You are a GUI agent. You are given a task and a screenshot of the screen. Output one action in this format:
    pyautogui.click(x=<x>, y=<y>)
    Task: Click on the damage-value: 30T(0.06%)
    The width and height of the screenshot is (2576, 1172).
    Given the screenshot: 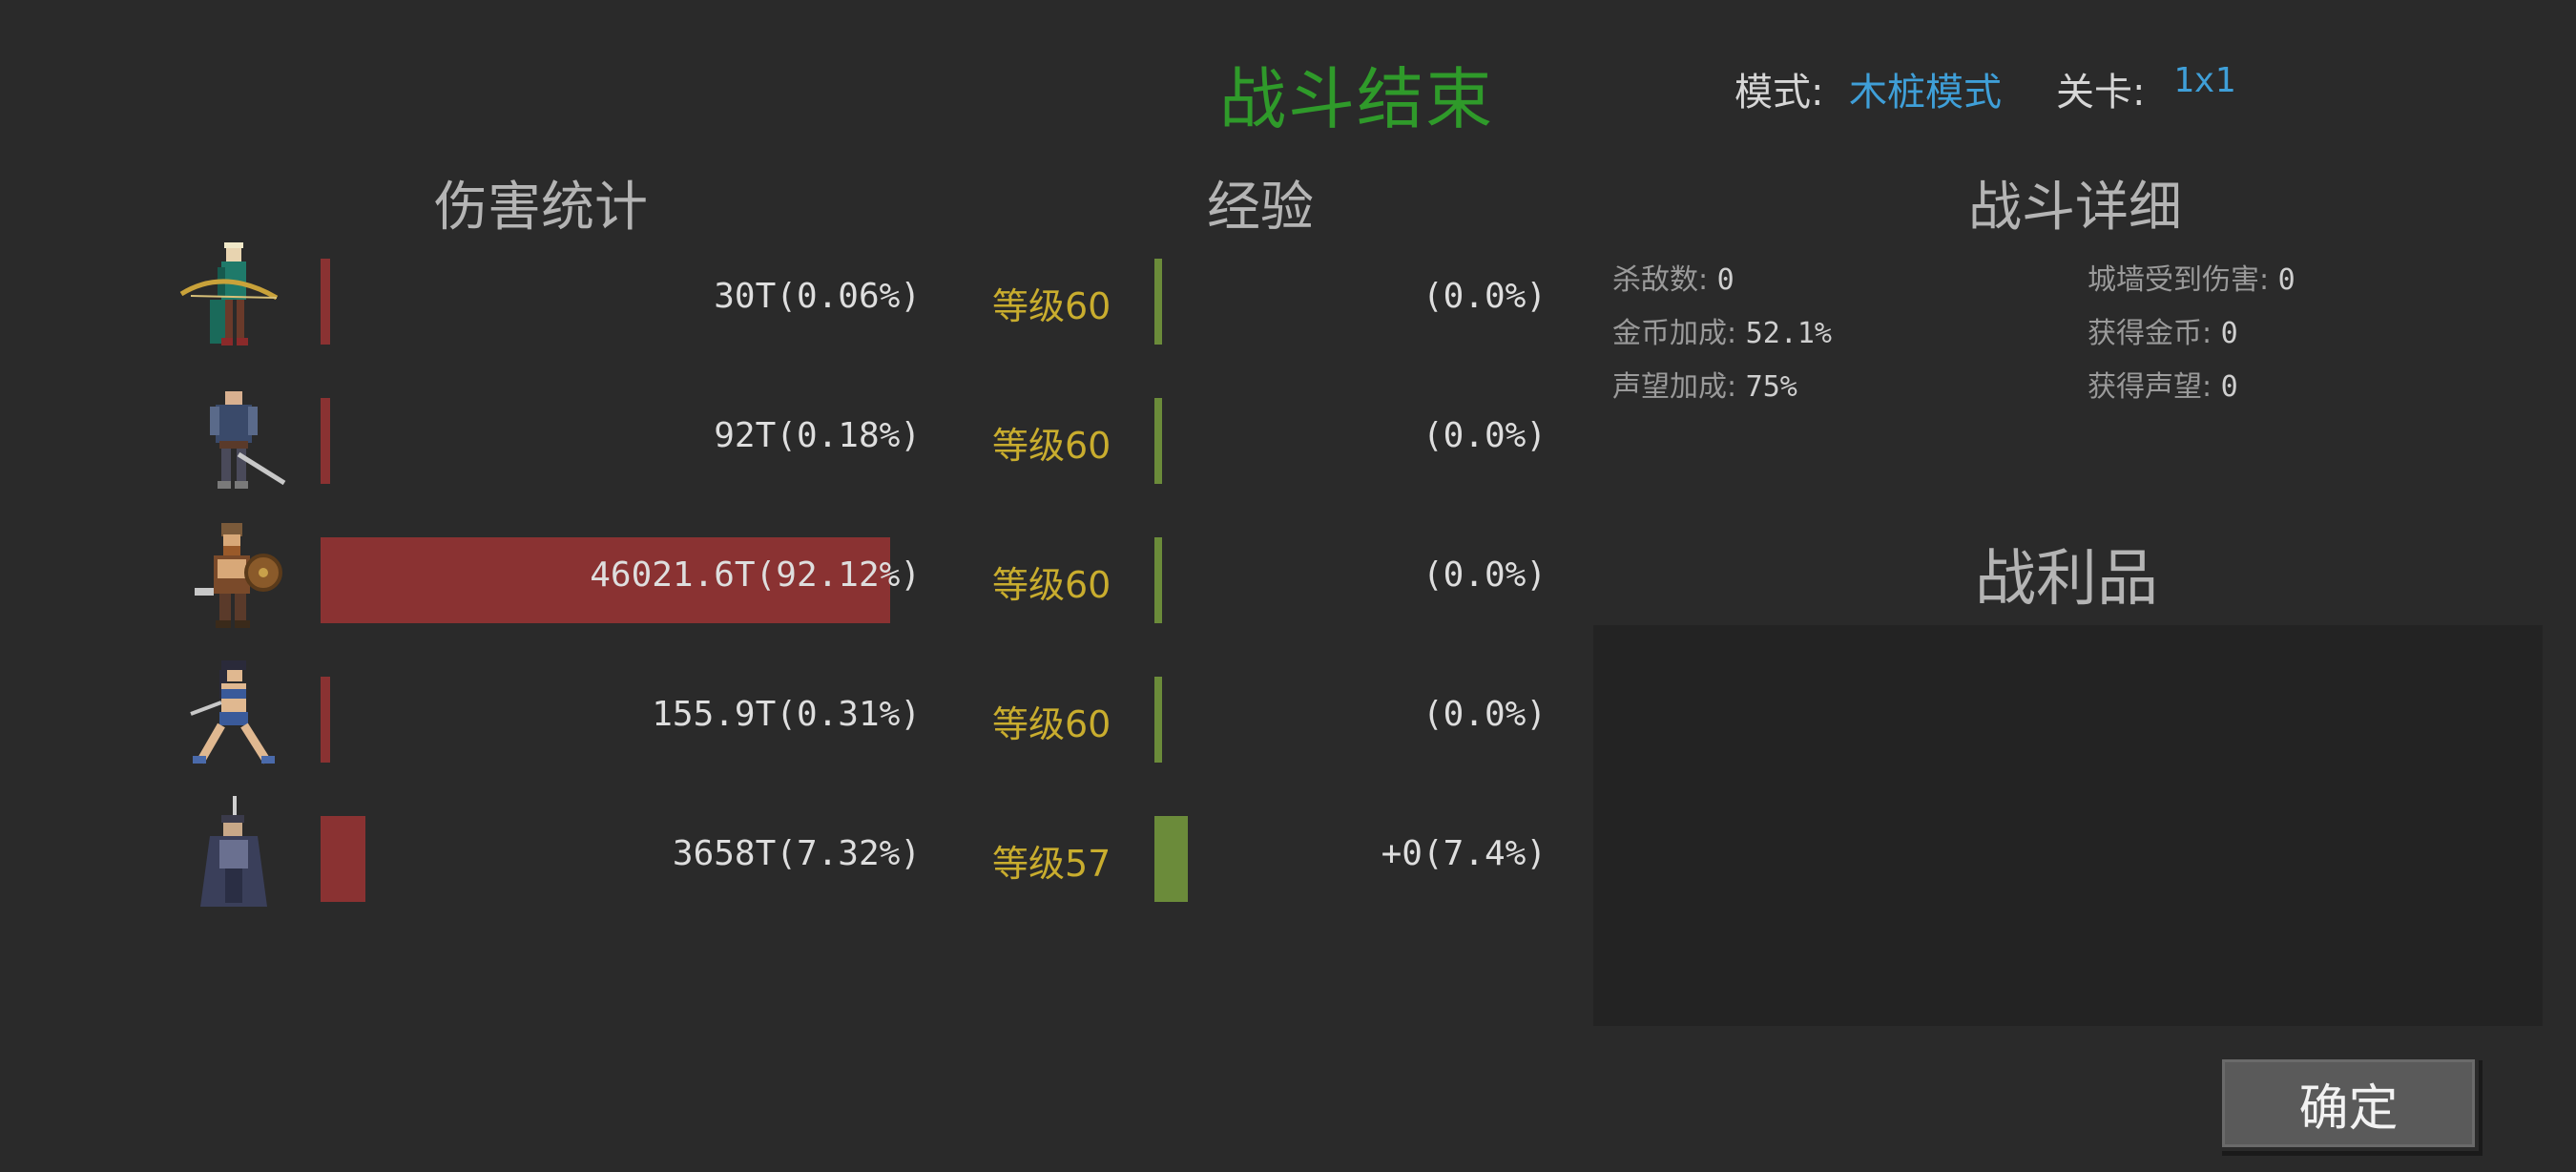 What is the action you would take?
    pyautogui.click(x=817, y=296)
    